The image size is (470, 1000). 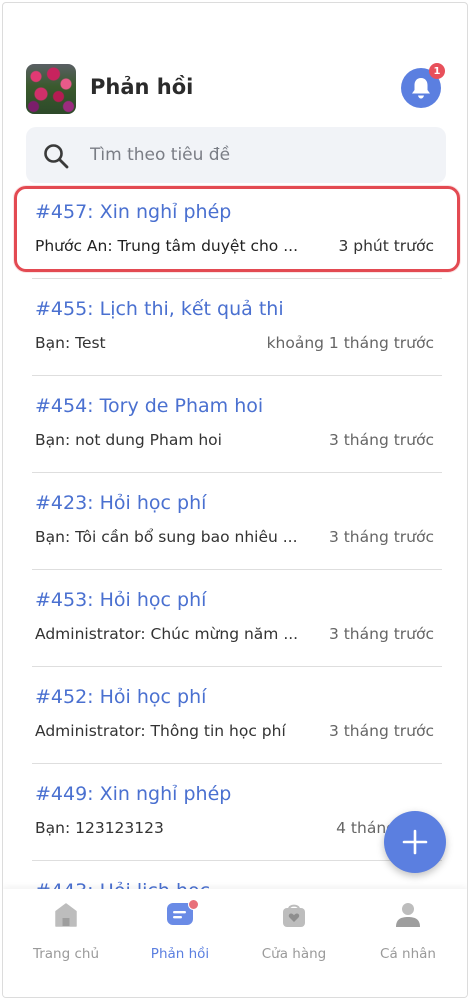 What do you see at coordinates (99, 828) in the screenshot?
I see `item-preview: Bạn: 123123123` at bounding box center [99, 828].